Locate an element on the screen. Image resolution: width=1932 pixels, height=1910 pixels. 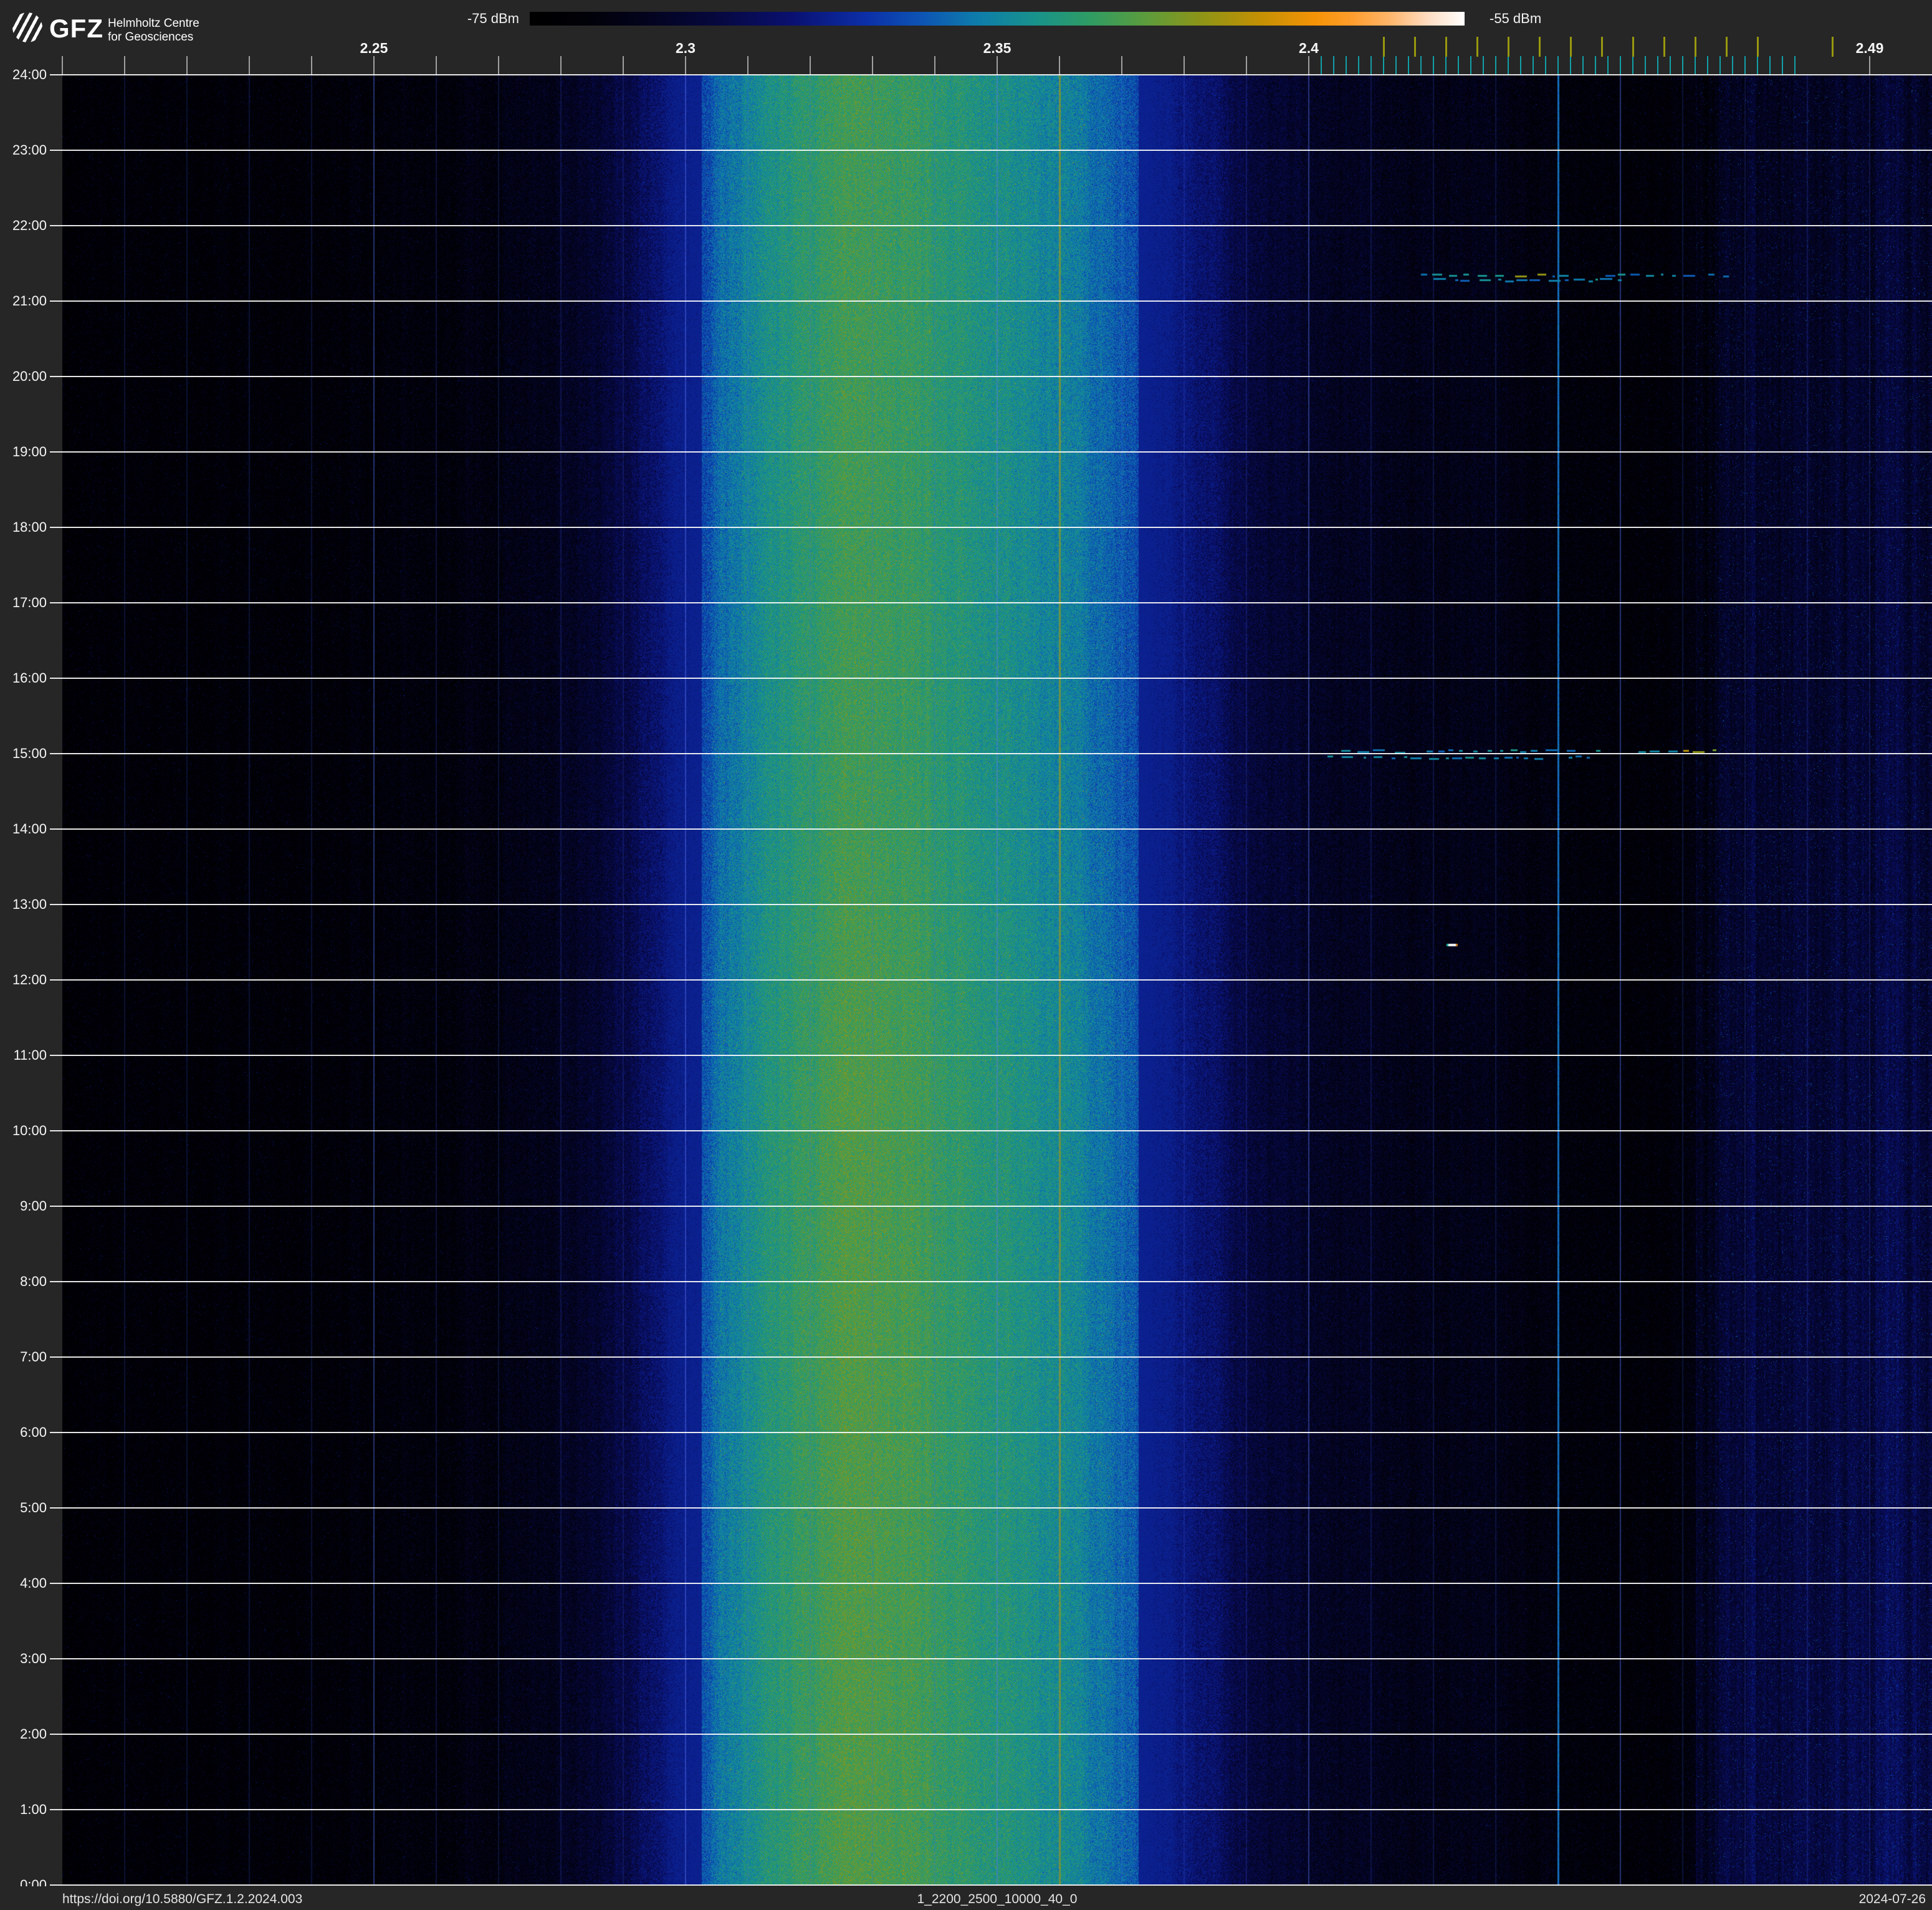
colorbar-gradient is located at coordinates (997, 19).